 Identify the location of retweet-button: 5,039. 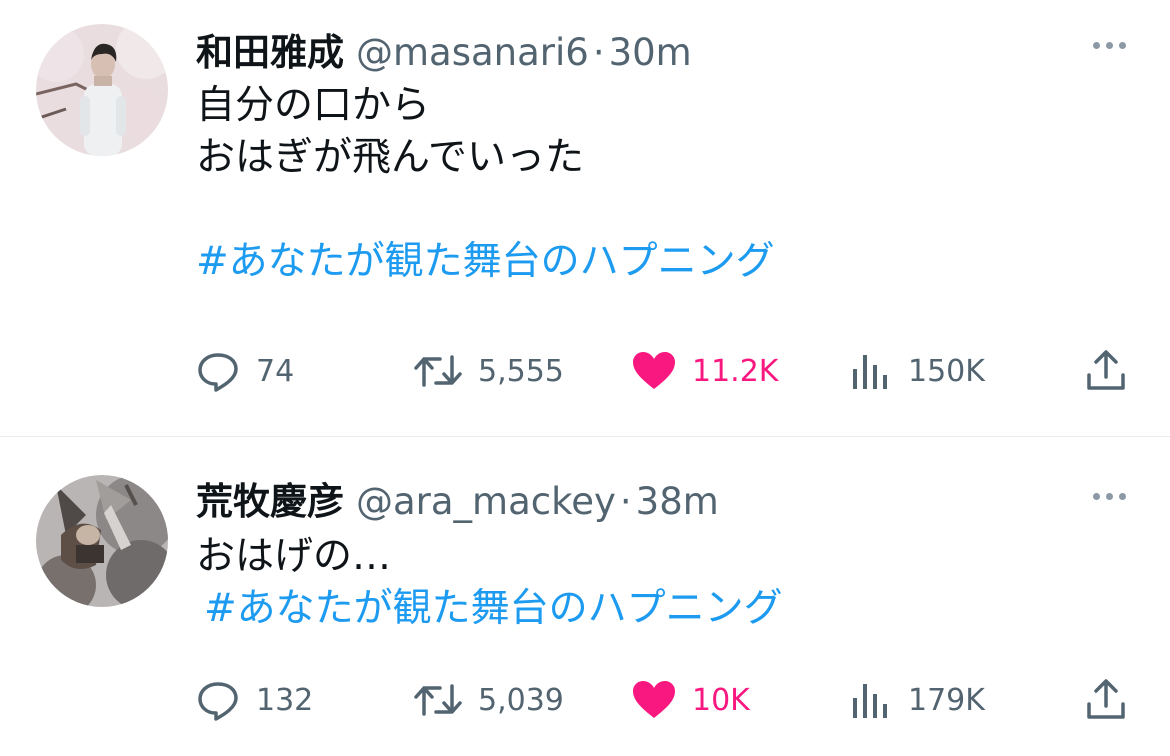
(488, 700).